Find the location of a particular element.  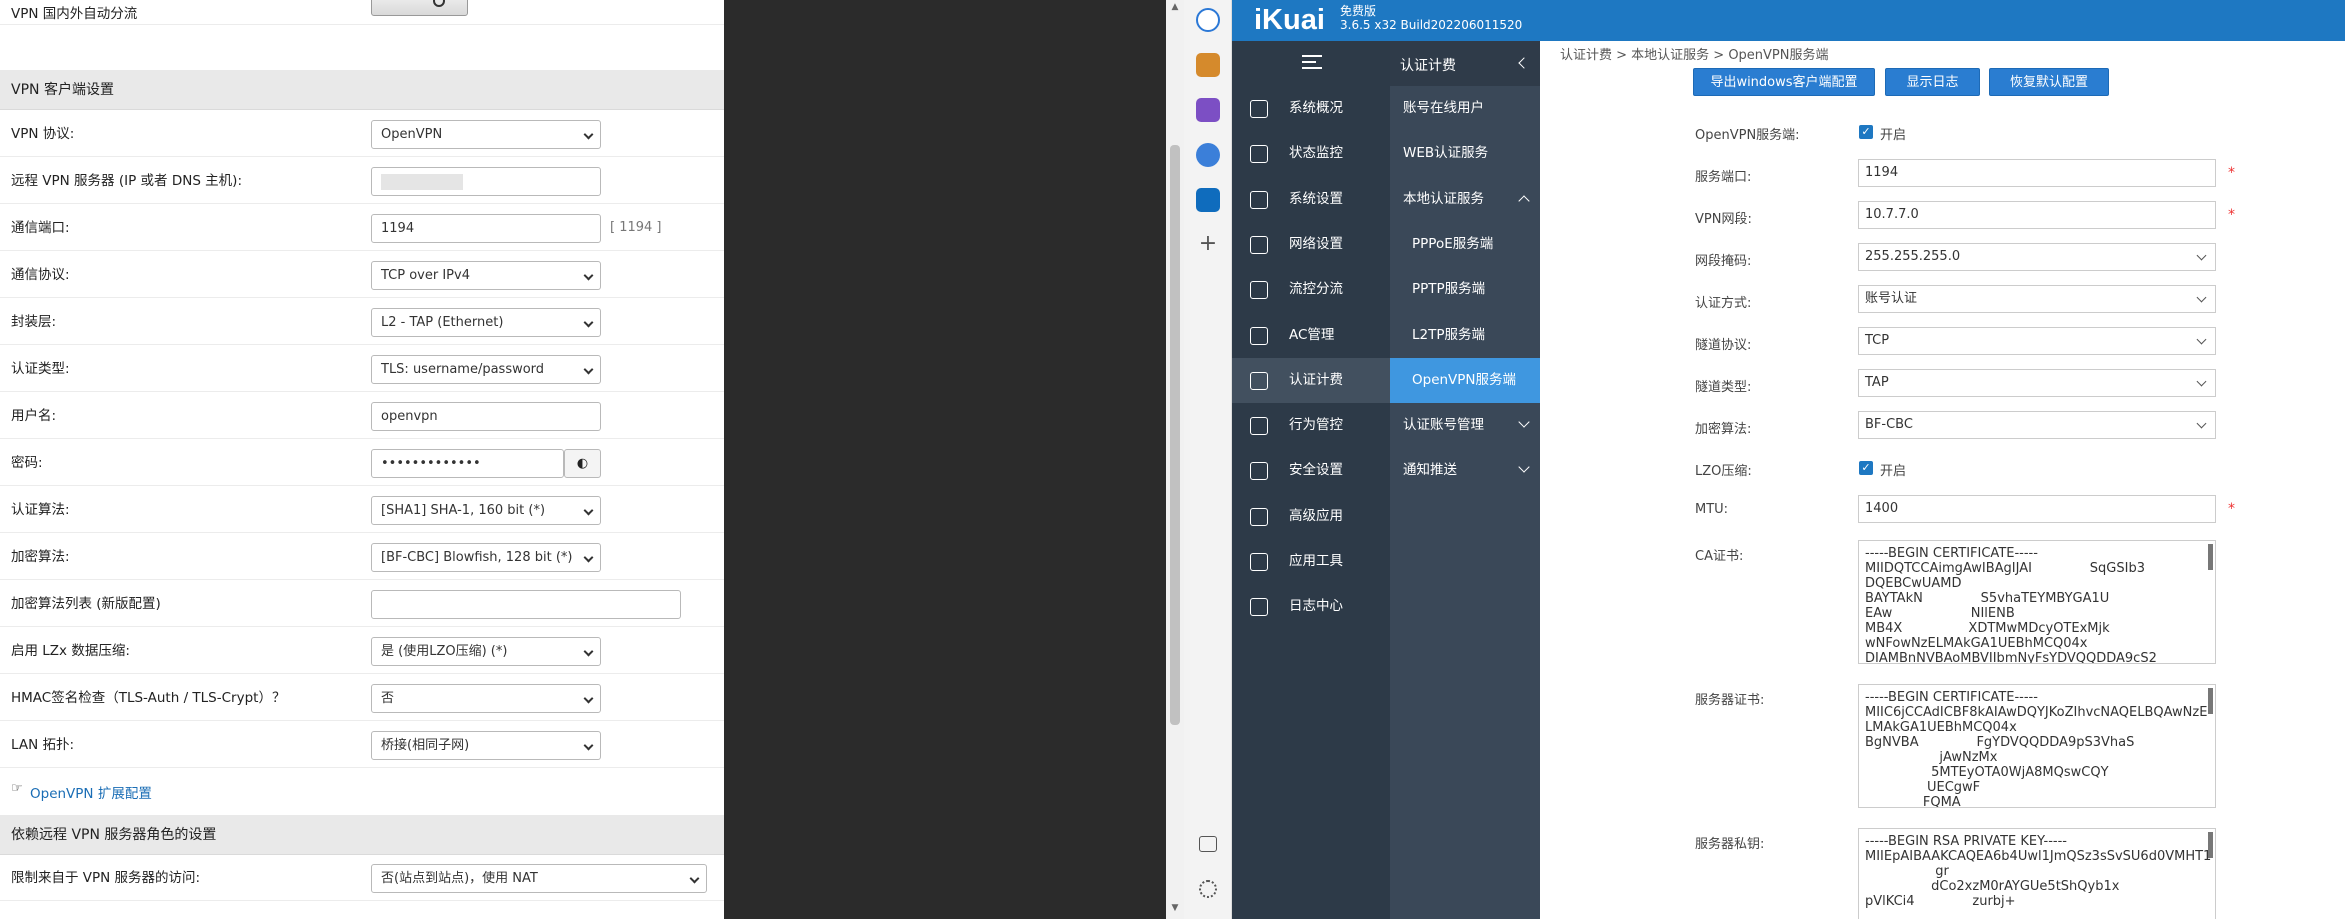

sub-nav-item: 账号在线用户 is located at coordinates (1465, 108).